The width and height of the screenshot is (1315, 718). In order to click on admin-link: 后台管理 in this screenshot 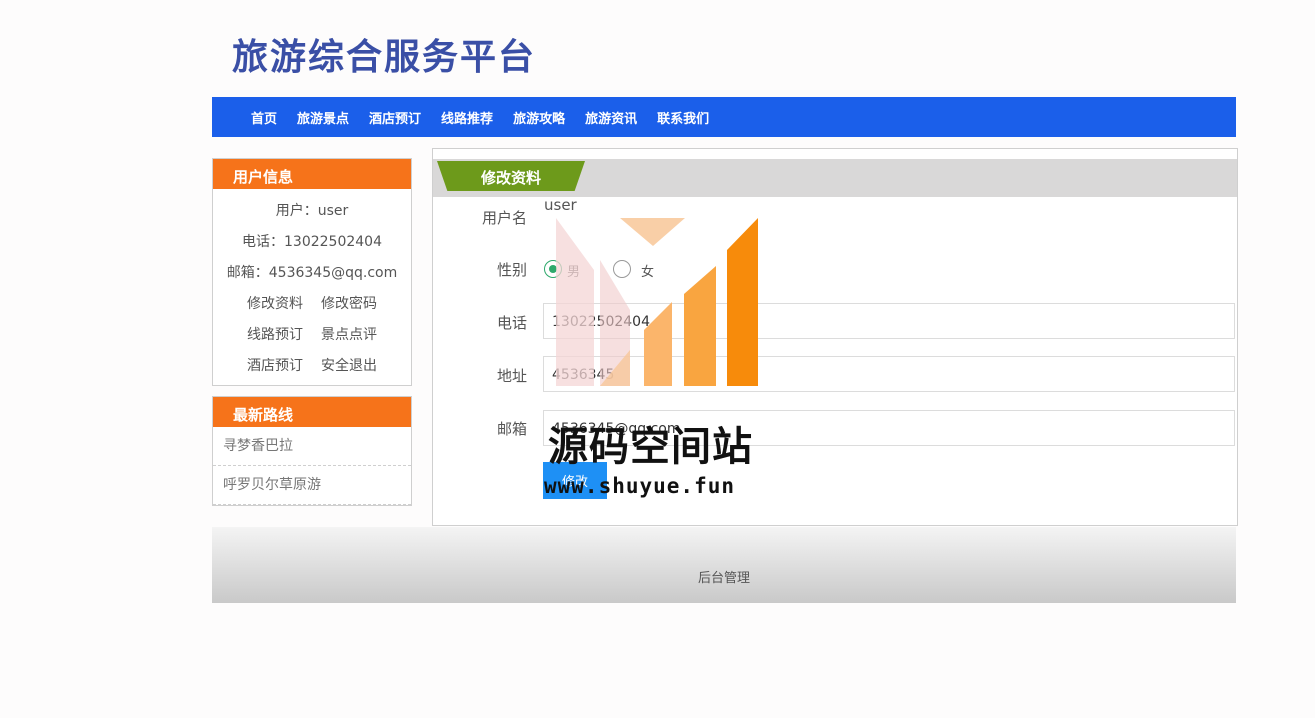, I will do `click(724, 576)`.